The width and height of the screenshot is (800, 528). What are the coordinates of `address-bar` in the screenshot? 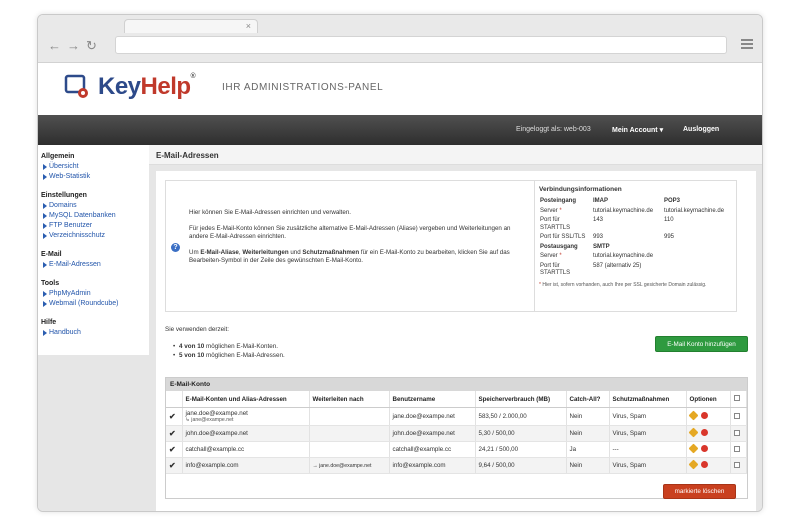 It's located at (421, 45).